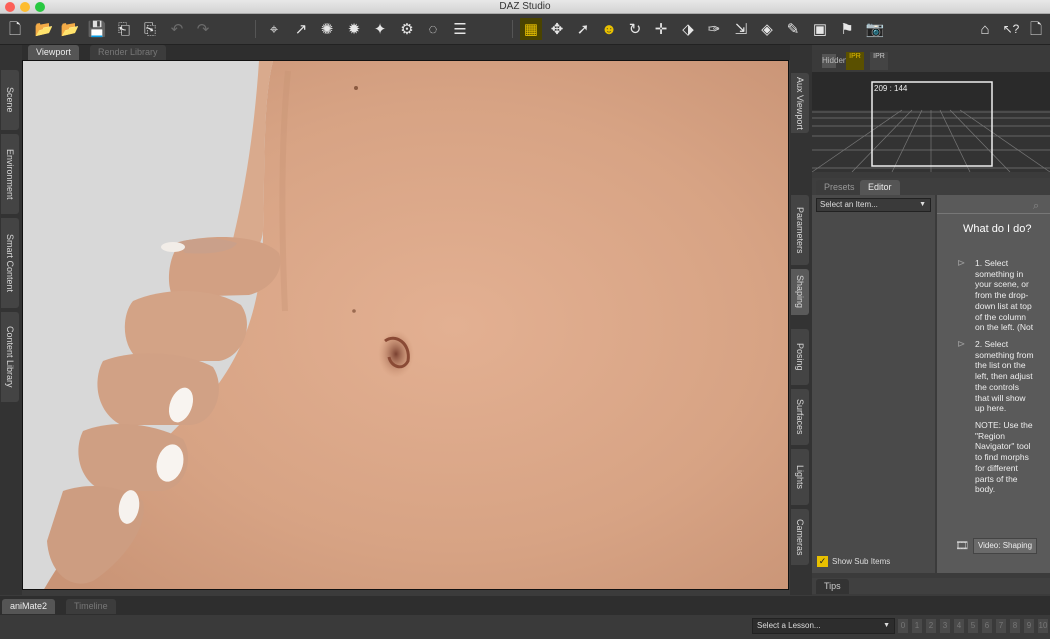 Image resolution: width=1050 pixels, height=639 pixels. I want to click on tab-lights: Lights, so click(800, 477).